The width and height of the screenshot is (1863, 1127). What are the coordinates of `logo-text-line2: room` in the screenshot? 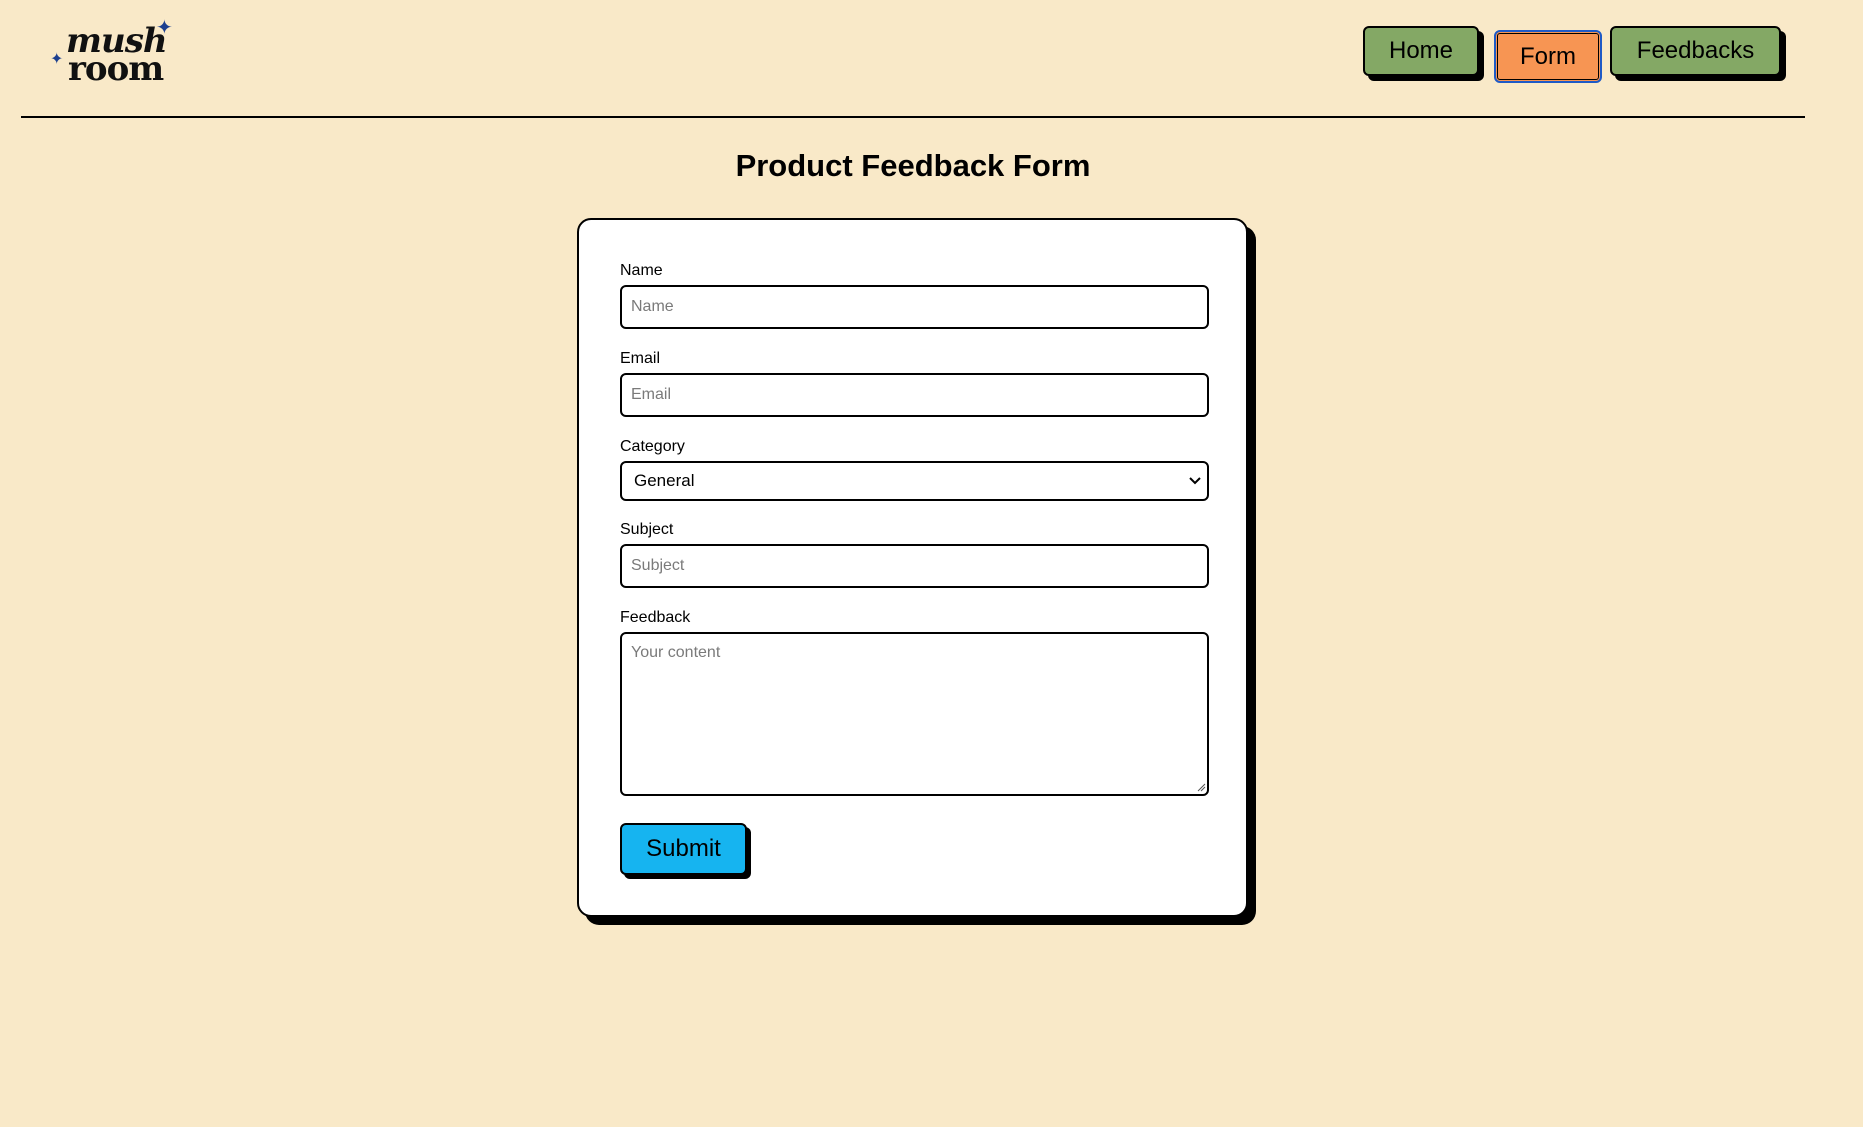 It's located at (116, 69).